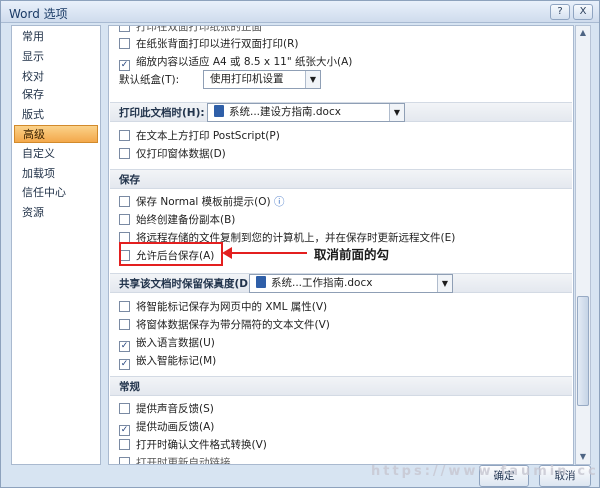 The image size is (600, 488). Describe the element at coordinates (583, 33) in the screenshot. I see `scroll-up-icon: ▲` at that location.